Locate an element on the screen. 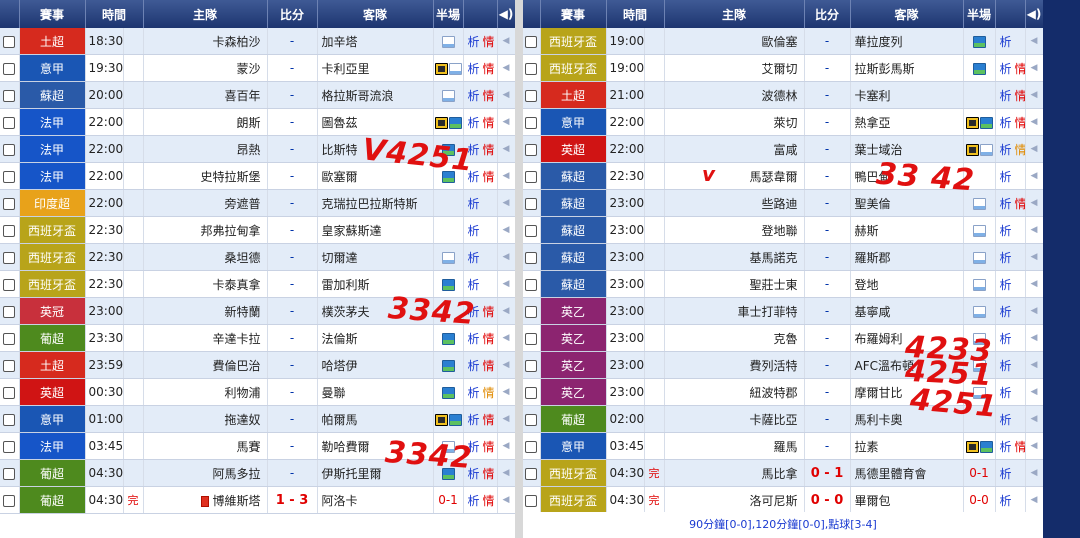 The image size is (1080, 538). home-team: 艾爾切 is located at coordinates (734, 68).